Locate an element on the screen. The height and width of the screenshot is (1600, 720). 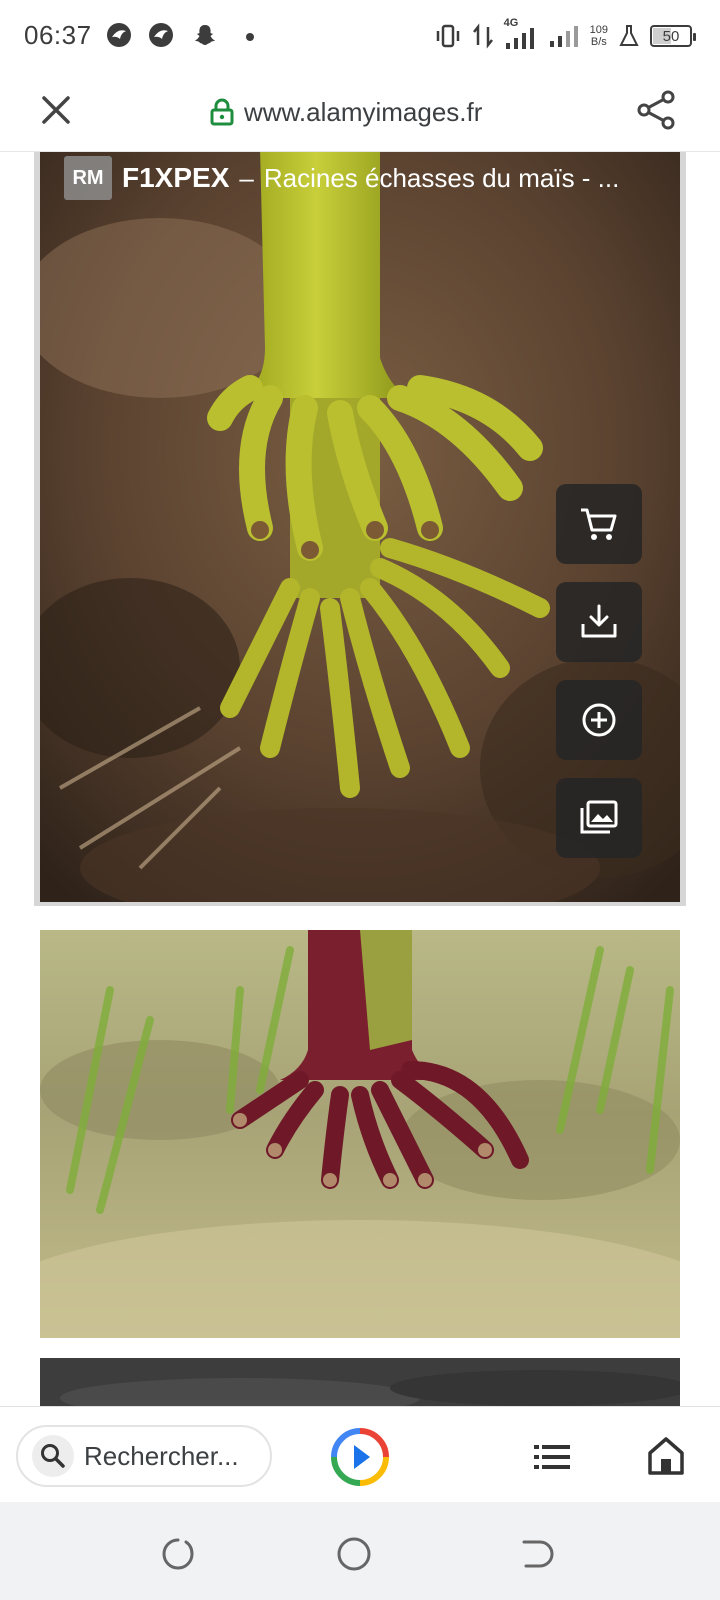
net-speed-value: 109 is located at coordinates (598, 30).